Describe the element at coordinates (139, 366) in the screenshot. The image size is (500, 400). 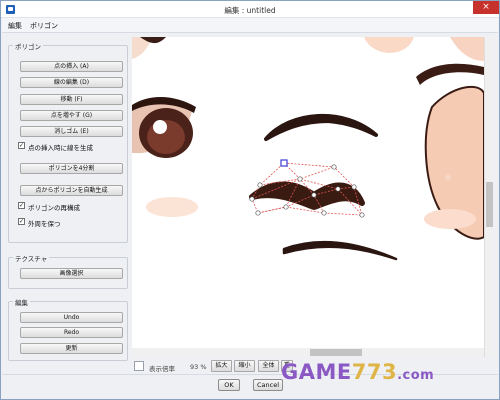
I see `status-checkbox` at that location.